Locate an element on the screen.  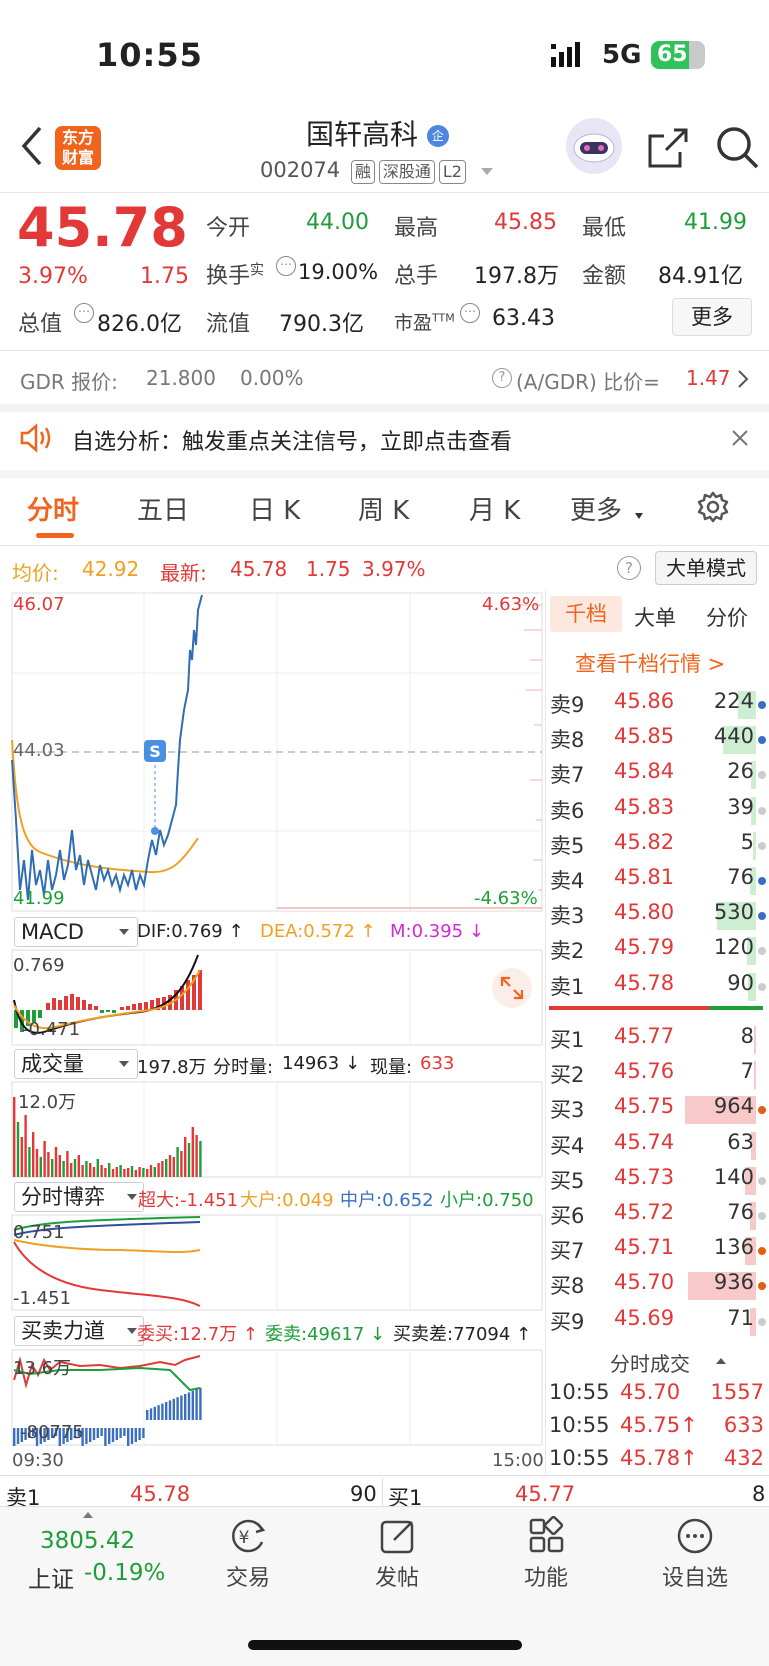
nav-trade: 交易 is located at coordinates (248, 1576).